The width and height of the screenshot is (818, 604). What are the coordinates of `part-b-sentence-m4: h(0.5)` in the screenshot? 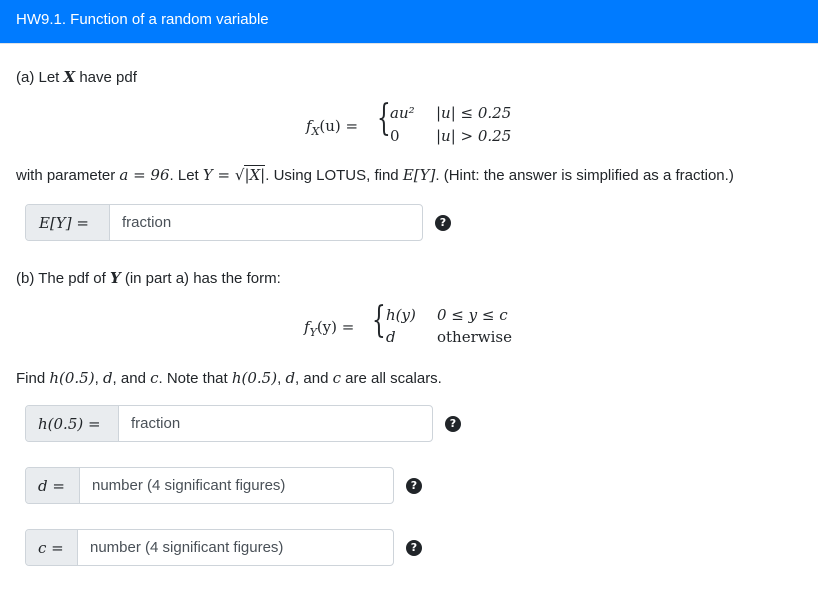 It's located at (254, 378).